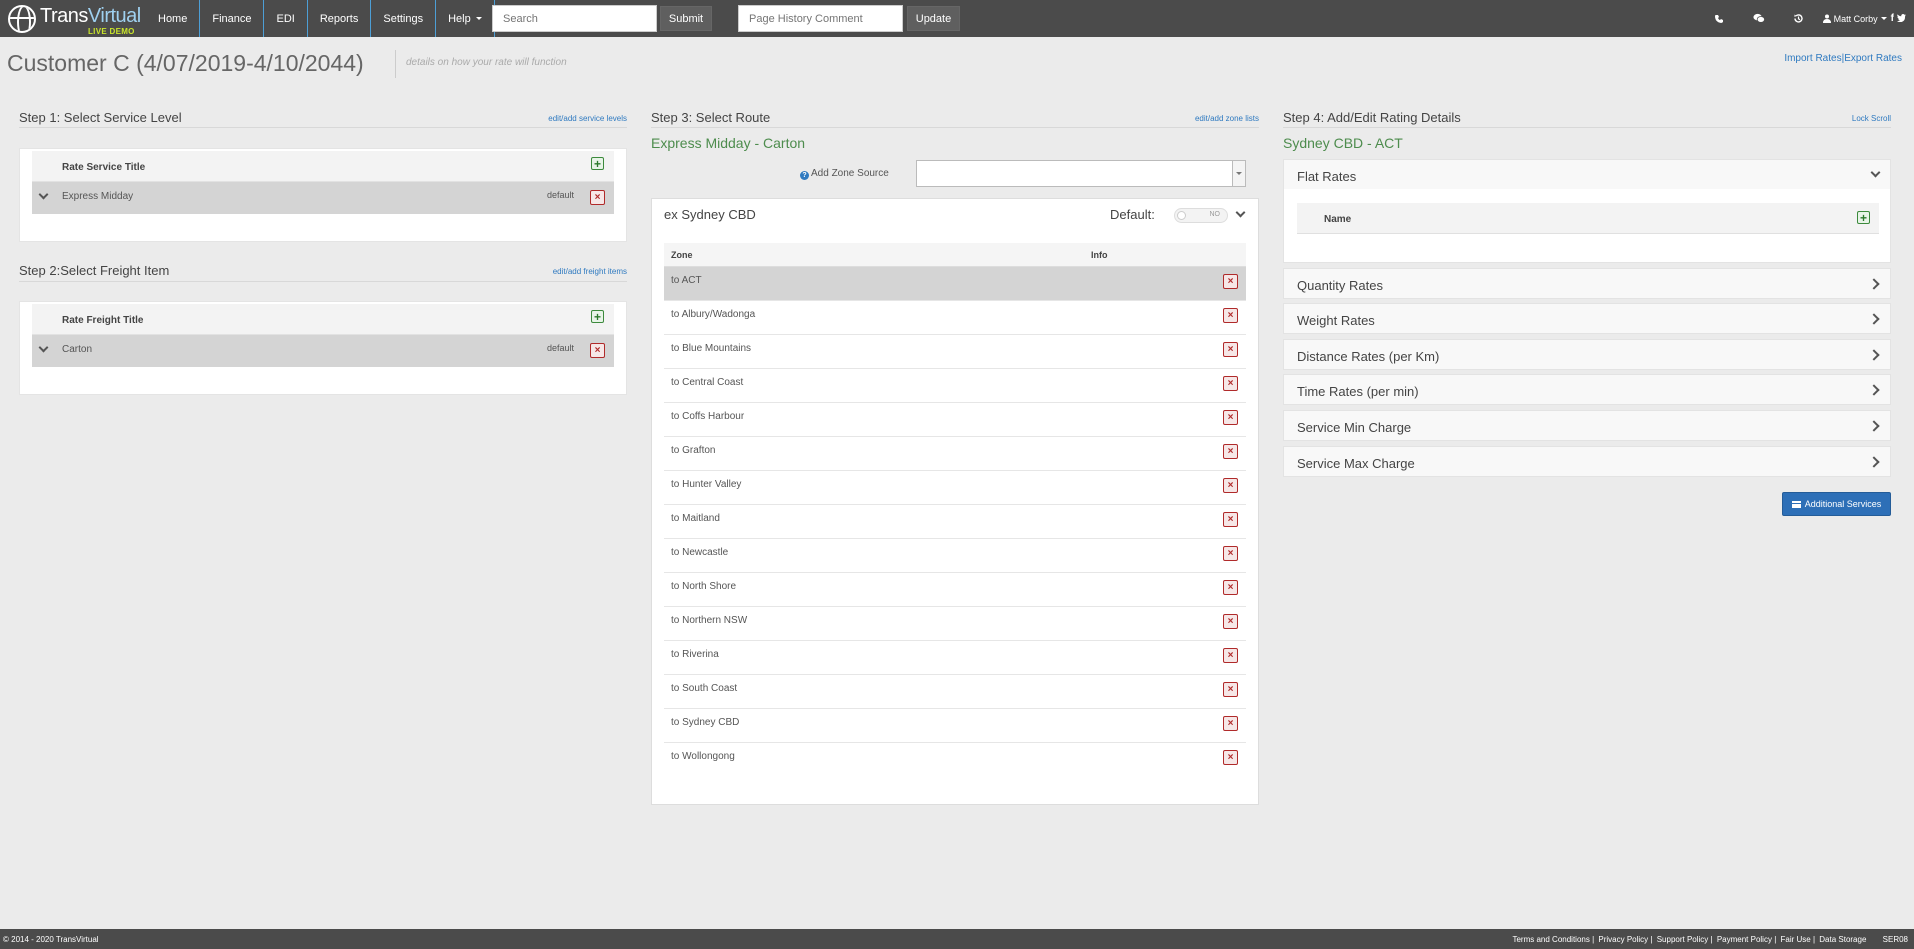 The image size is (1914, 949). What do you see at coordinates (1587, 425) in the screenshot?
I see `service-min-charge-section: Service Min Charge` at bounding box center [1587, 425].